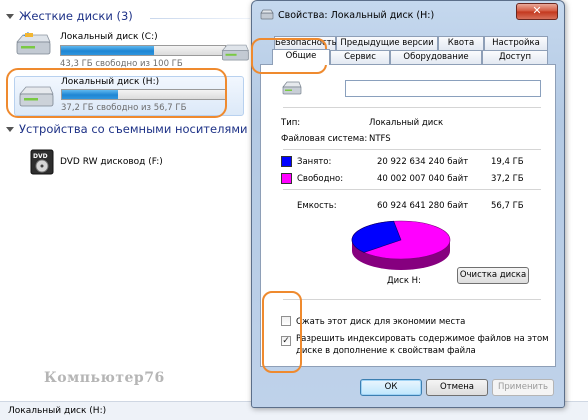  I want to click on watermark: Компьютер76, so click(104, 378).